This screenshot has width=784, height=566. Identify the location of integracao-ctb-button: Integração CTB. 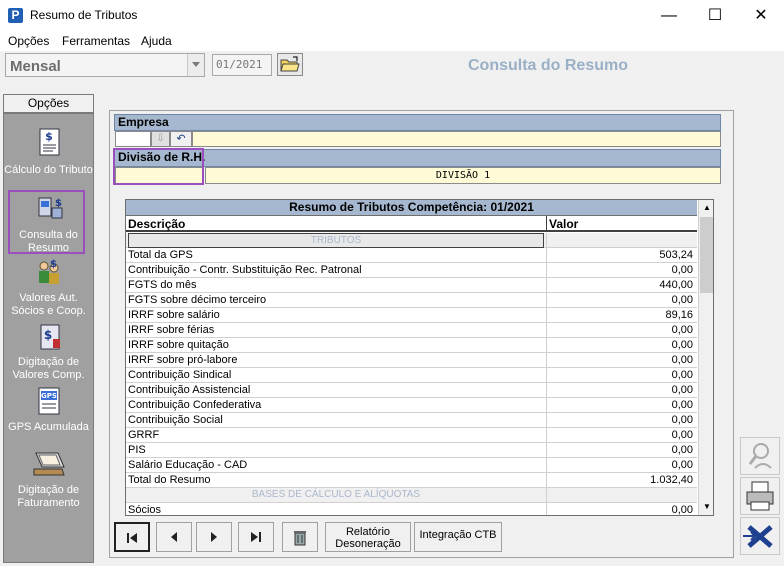
(458, 537).